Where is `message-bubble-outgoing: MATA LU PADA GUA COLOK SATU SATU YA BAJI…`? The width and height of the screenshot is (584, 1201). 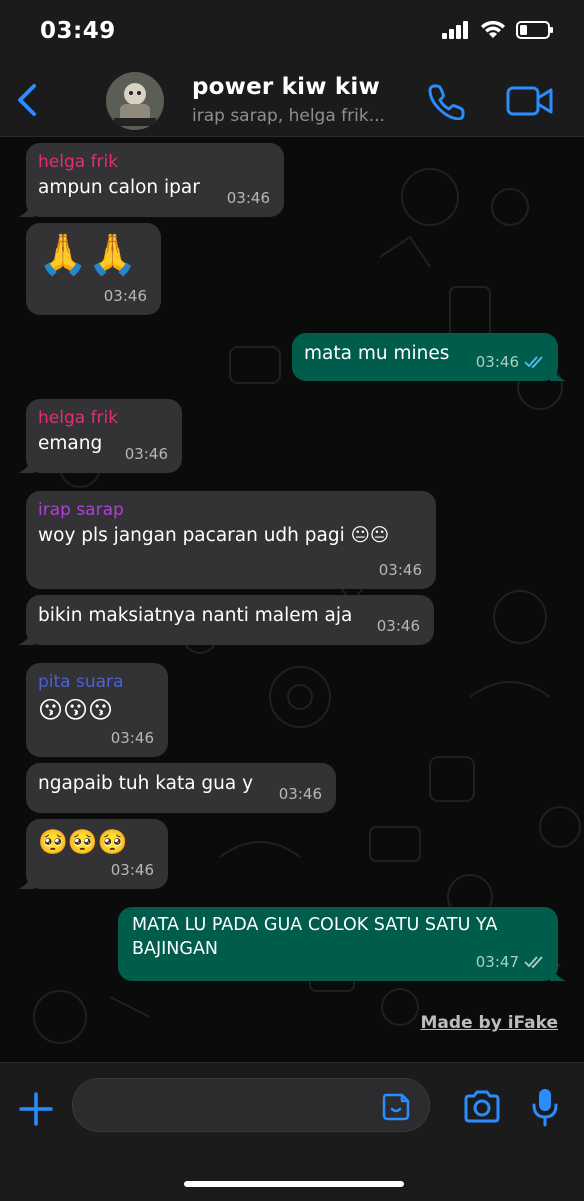
message-bubble-outgoing: MATA LU PADA GUA COLOK SATU SATU YA BAJI… is located at coordinates (342, 944).